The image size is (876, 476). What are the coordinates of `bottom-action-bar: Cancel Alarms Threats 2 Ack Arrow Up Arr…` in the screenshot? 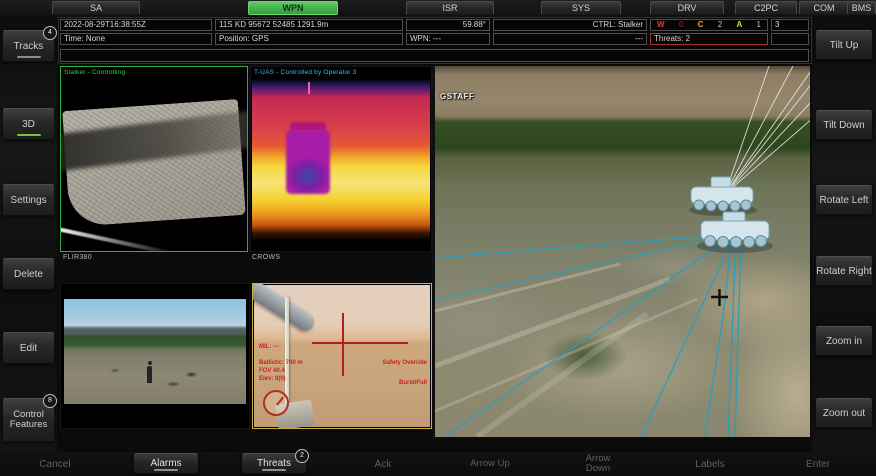 It's located at (438, 462).